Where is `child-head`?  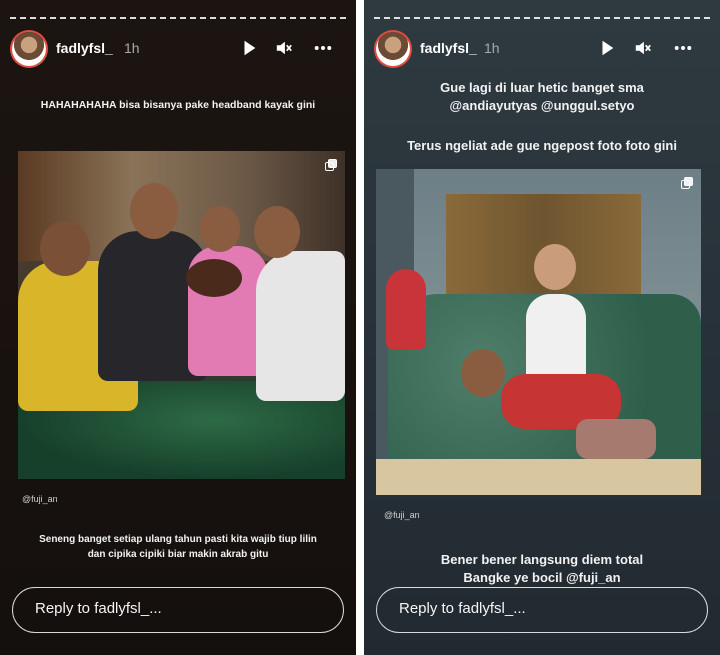
child-head is located at coordinates (483, 373).